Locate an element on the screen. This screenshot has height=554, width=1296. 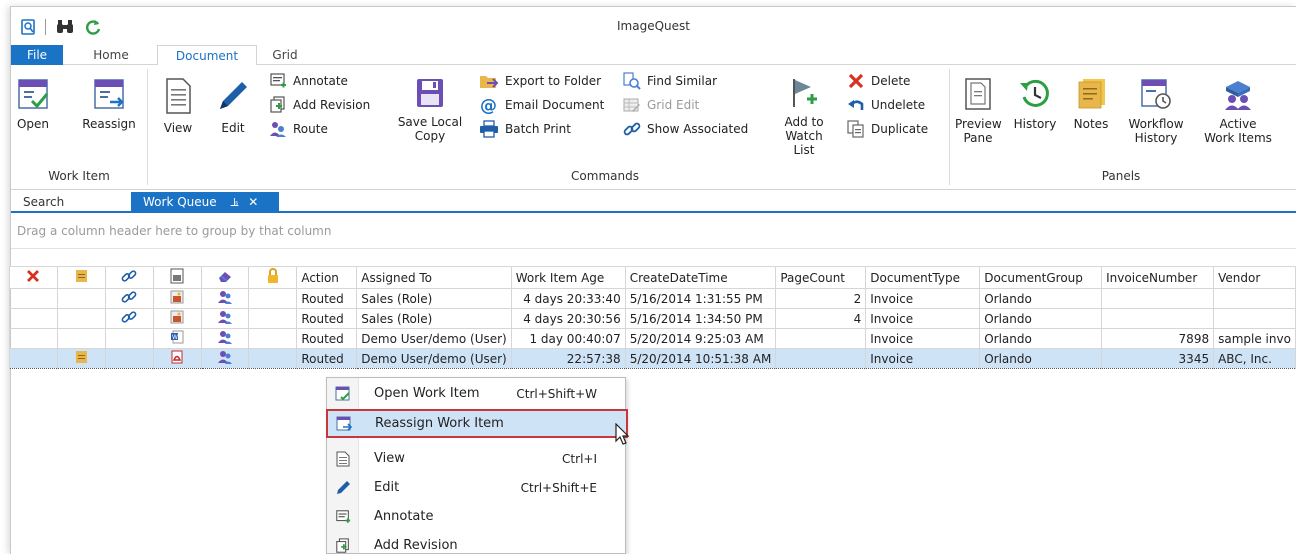
edit-button: Edit is located at coordinates (233, 106).